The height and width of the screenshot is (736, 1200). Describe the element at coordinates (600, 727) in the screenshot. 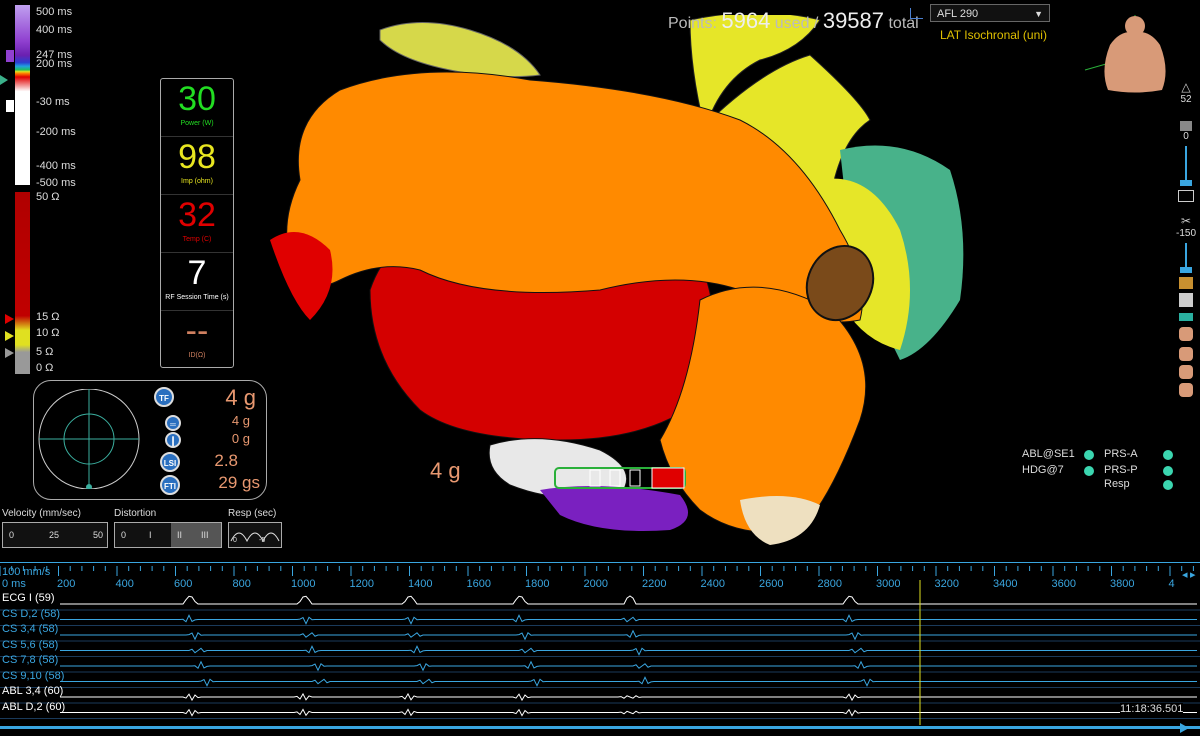

I see `timeline-scrollbar` at that location.